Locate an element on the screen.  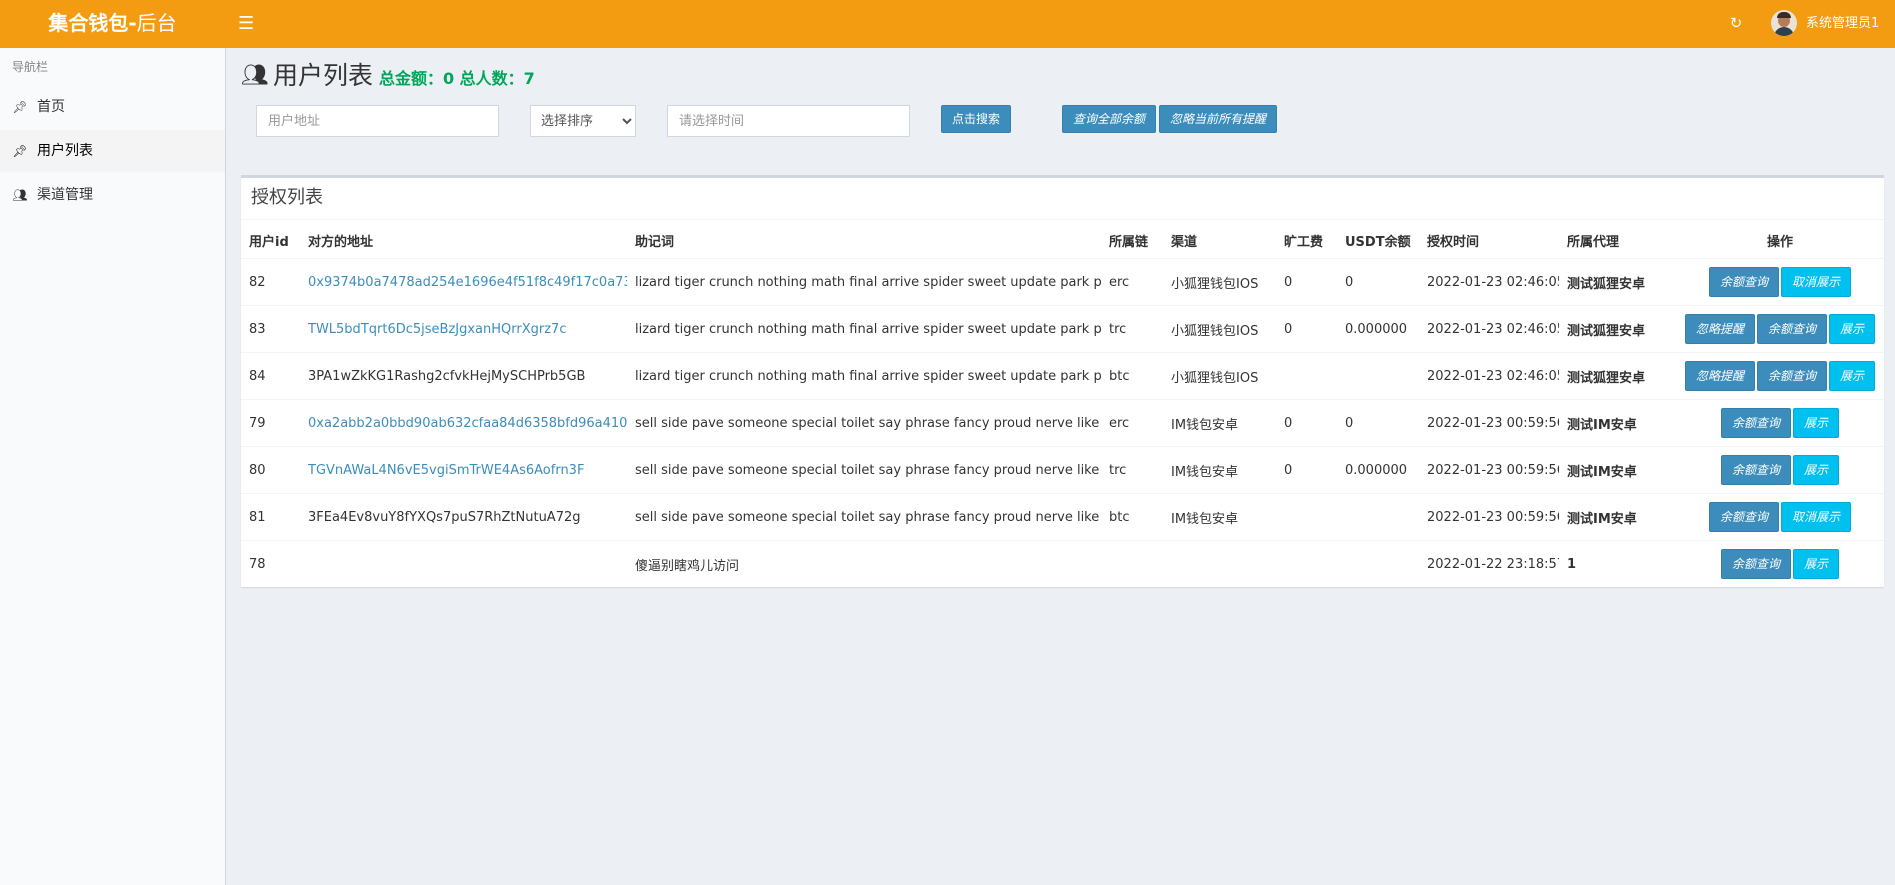
cell-user-id: 80 is located at coordinates (270, 470).